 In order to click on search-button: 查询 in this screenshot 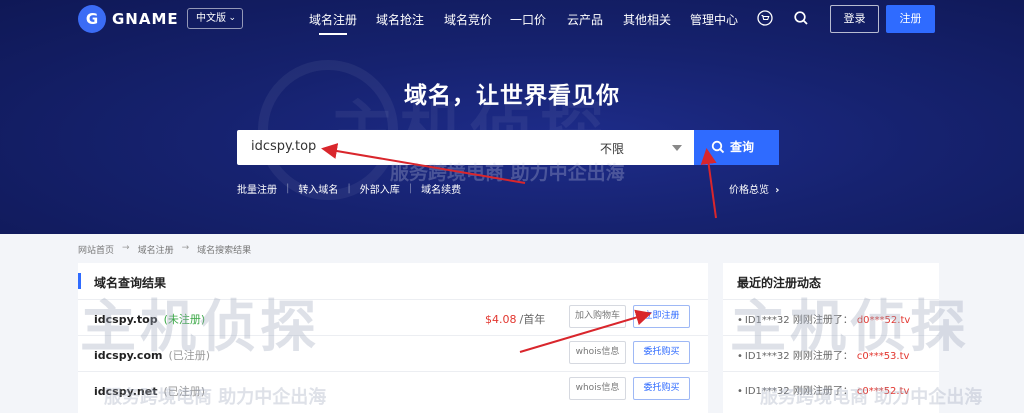, I will do `click(736, 147)`.